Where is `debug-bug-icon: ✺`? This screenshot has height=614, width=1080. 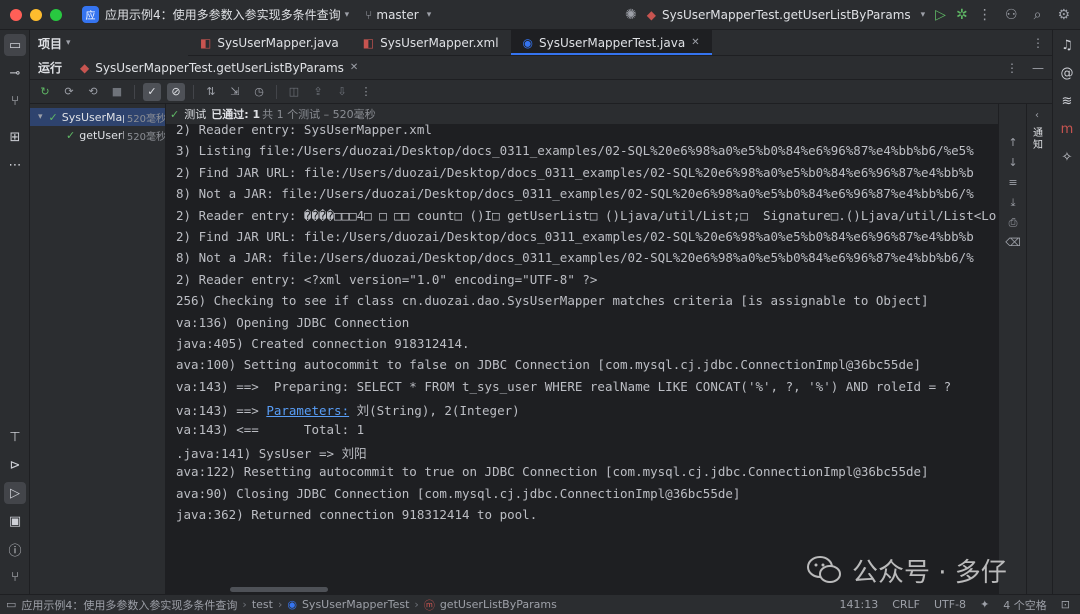
debug-bug-icon: ✺ is located at coordinates (631, 15).